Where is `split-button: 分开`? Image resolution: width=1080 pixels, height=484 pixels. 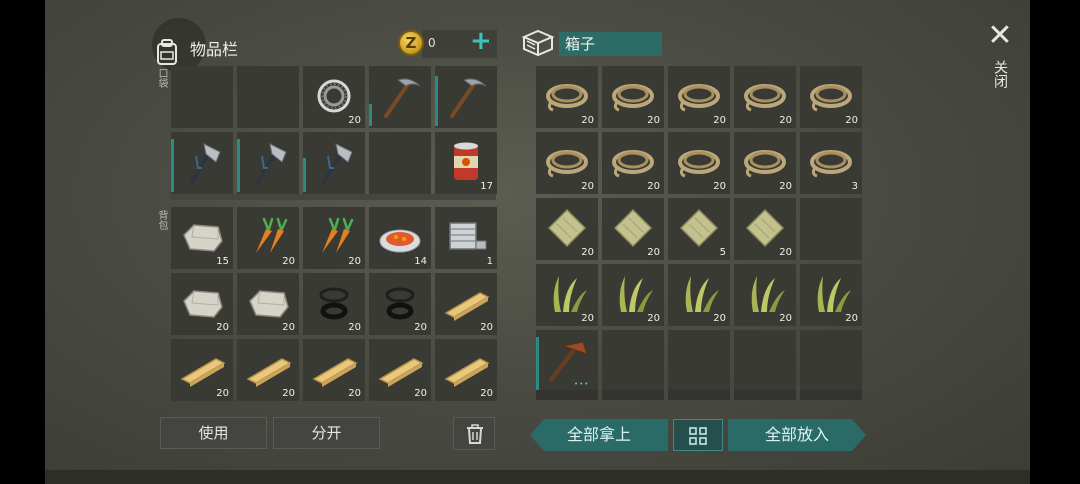
split-button: 分开 is located at coordinates (326, 433).